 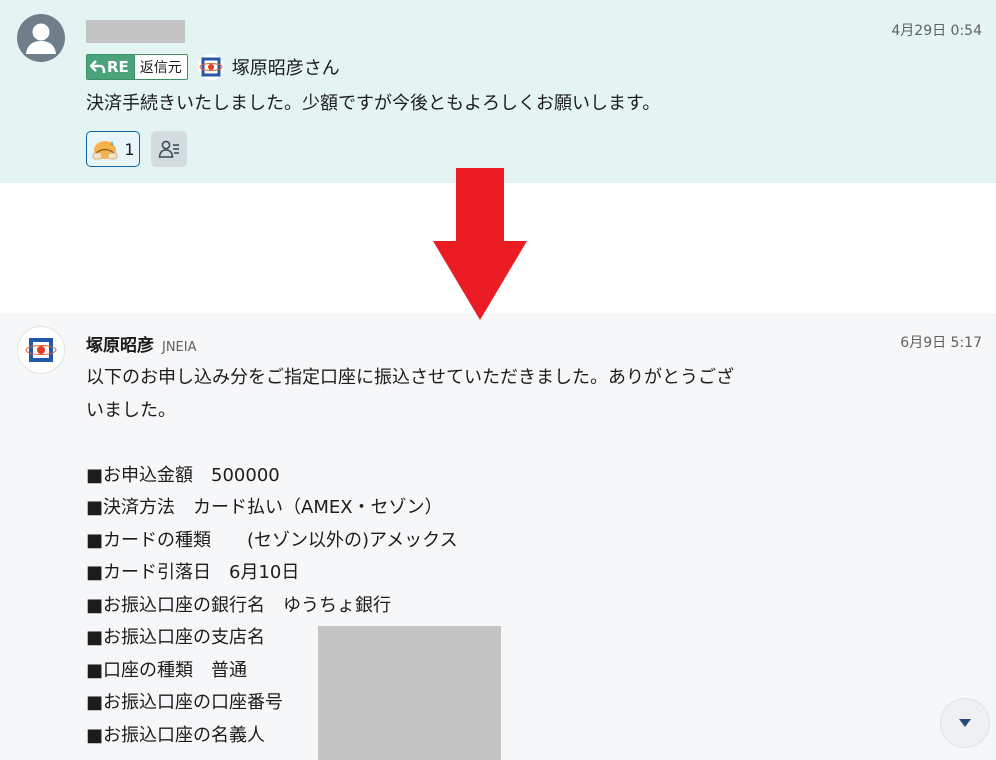 I want to click on sender-name: 塚原昭彦, so click(x=120, y=343).